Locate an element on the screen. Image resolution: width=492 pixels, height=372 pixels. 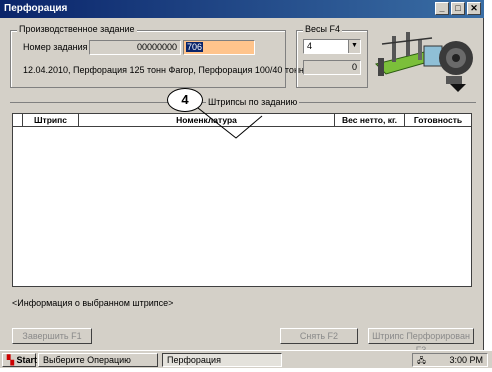
minimize-button: _ is located at coordinates (442, 8).